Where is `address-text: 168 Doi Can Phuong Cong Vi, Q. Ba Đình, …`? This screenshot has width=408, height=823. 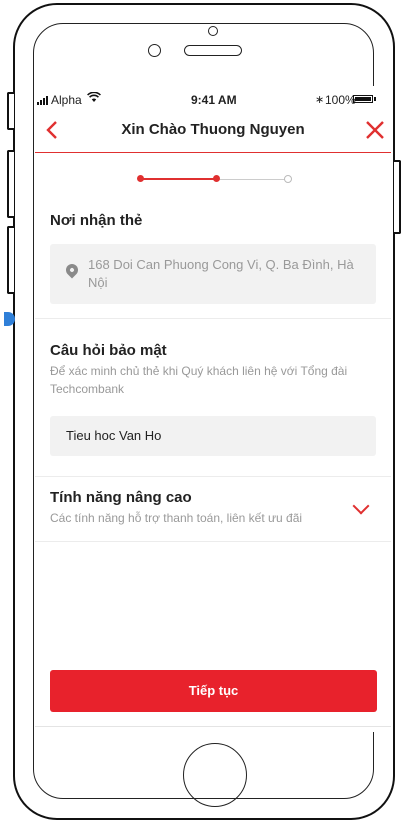 address-text: 168 Doi Can Phuong Cong Vi, Q. Ba Đình, … is located at coordinates (221, 273).